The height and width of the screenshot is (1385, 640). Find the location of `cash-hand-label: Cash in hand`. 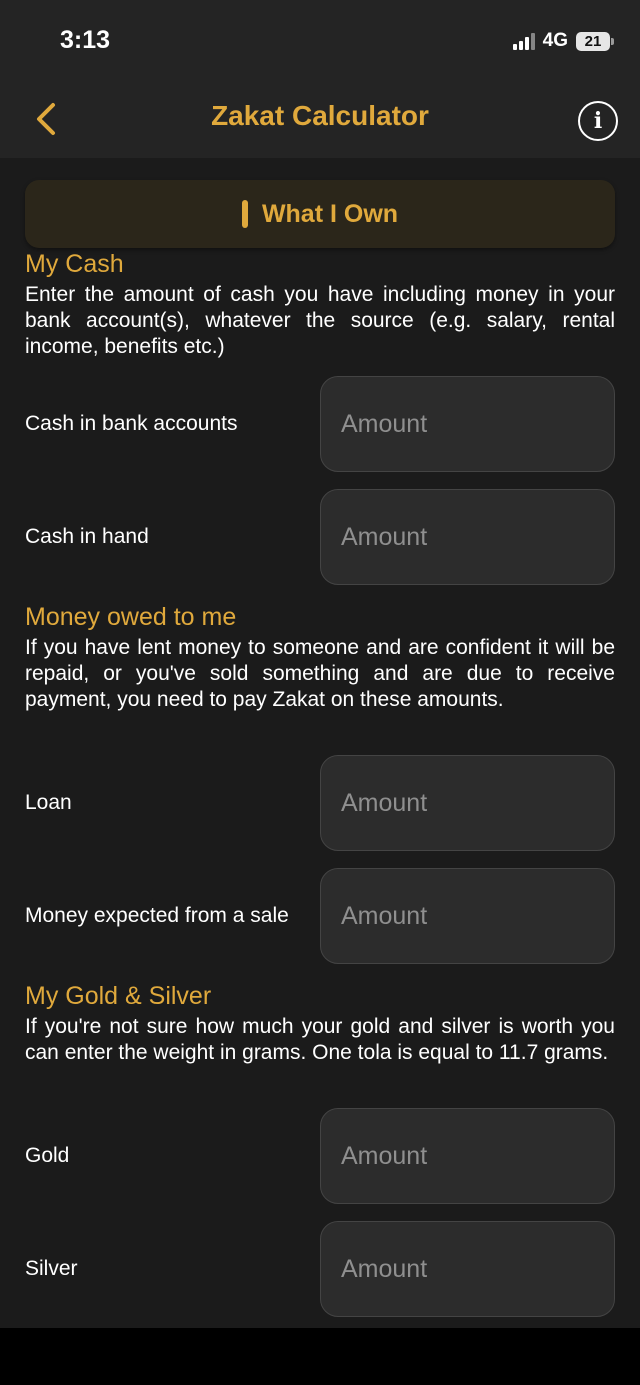

cash-hand-label: Cash in hand is located at coordinates (87, 536).